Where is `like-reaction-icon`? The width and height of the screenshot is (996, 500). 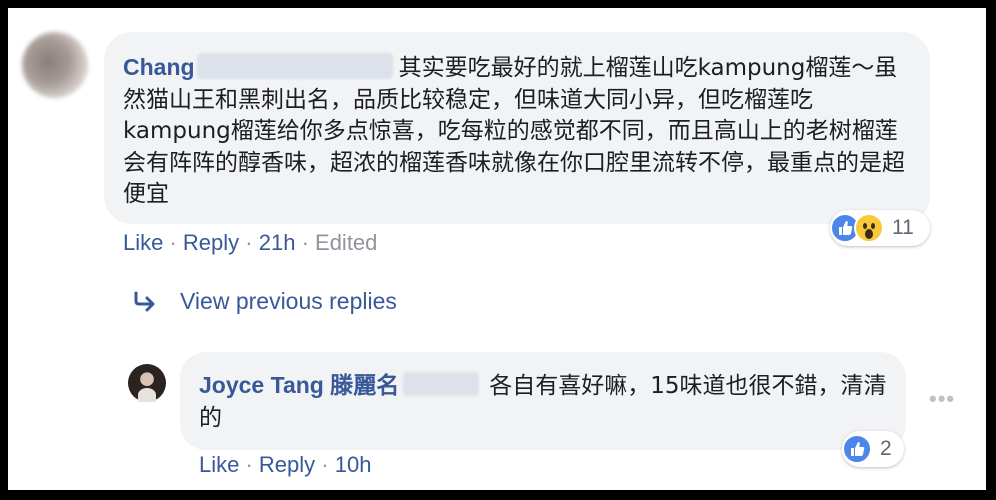 like-reaction-icon is located at coordinates (857, 449).